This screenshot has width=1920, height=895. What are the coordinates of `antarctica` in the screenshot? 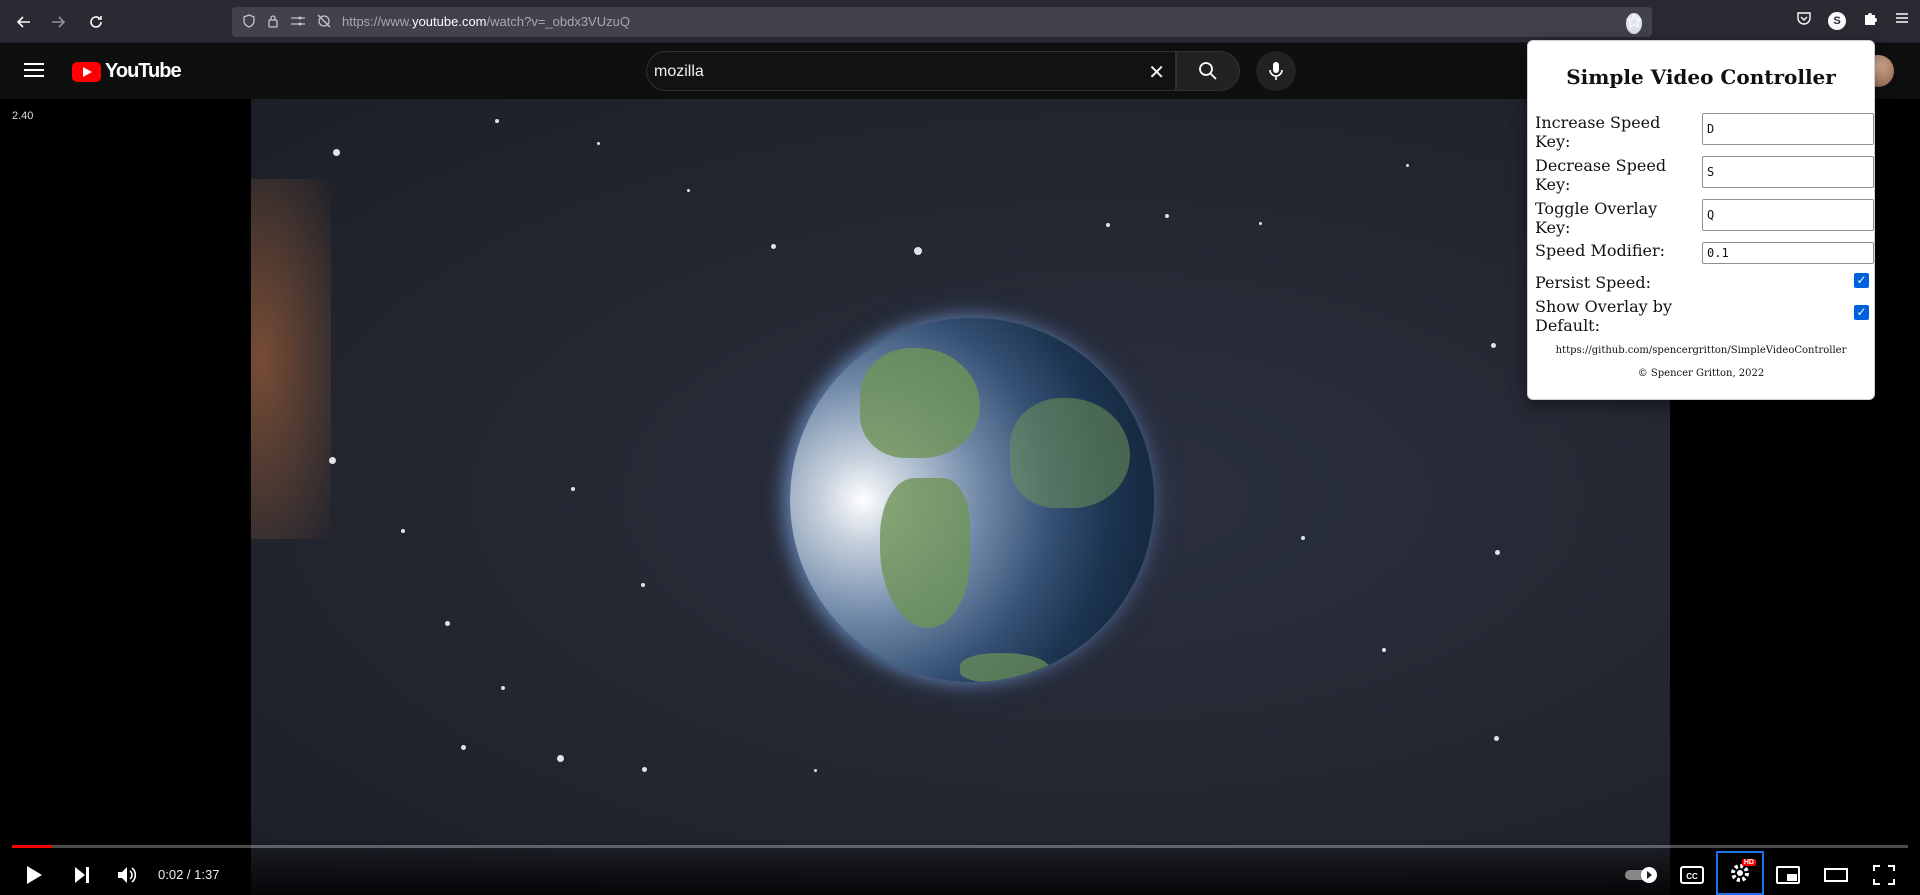 It's located at (1005, 667).